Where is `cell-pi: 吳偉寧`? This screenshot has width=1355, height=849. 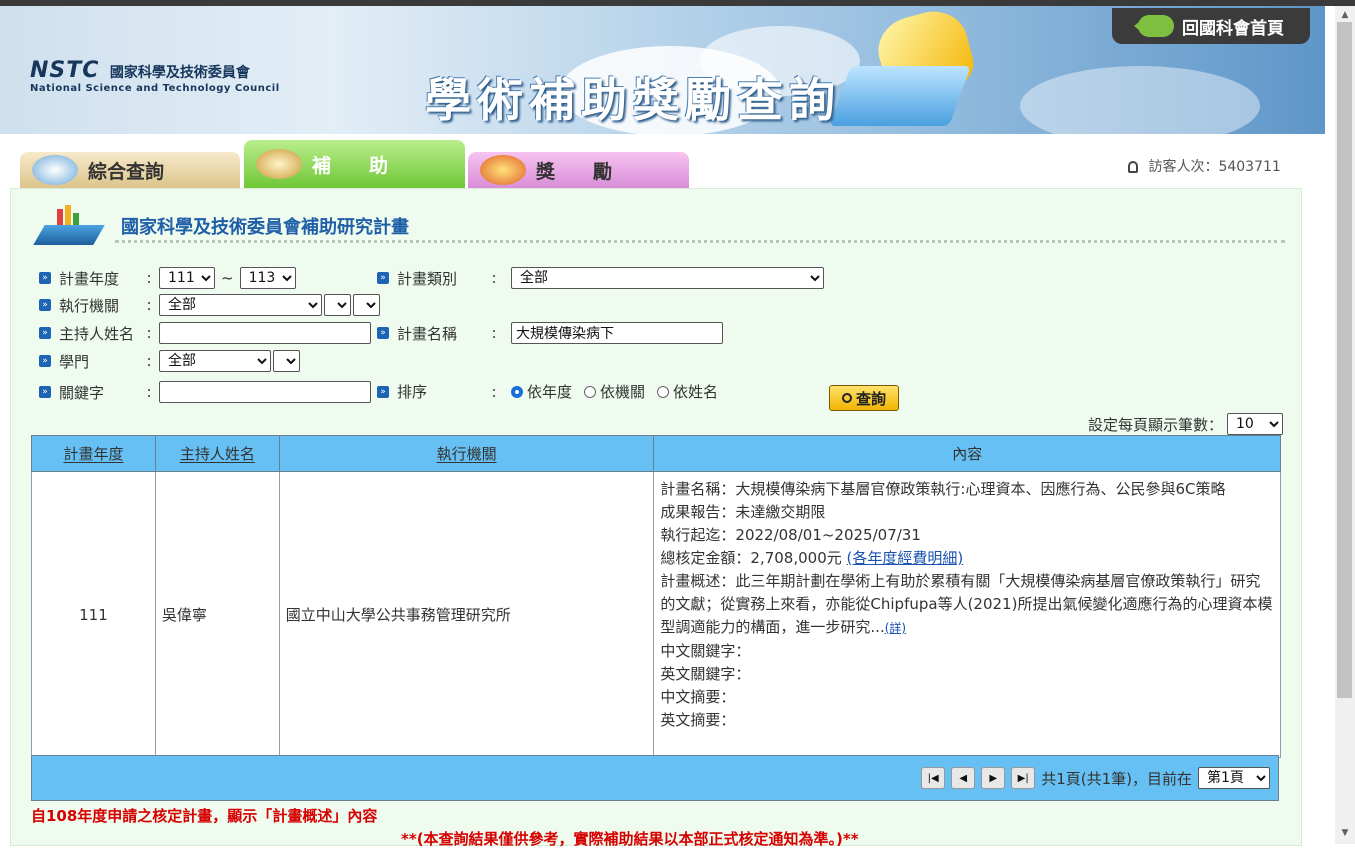
cell-pi: 吳偉寧 is located at coordinates (217, 614).